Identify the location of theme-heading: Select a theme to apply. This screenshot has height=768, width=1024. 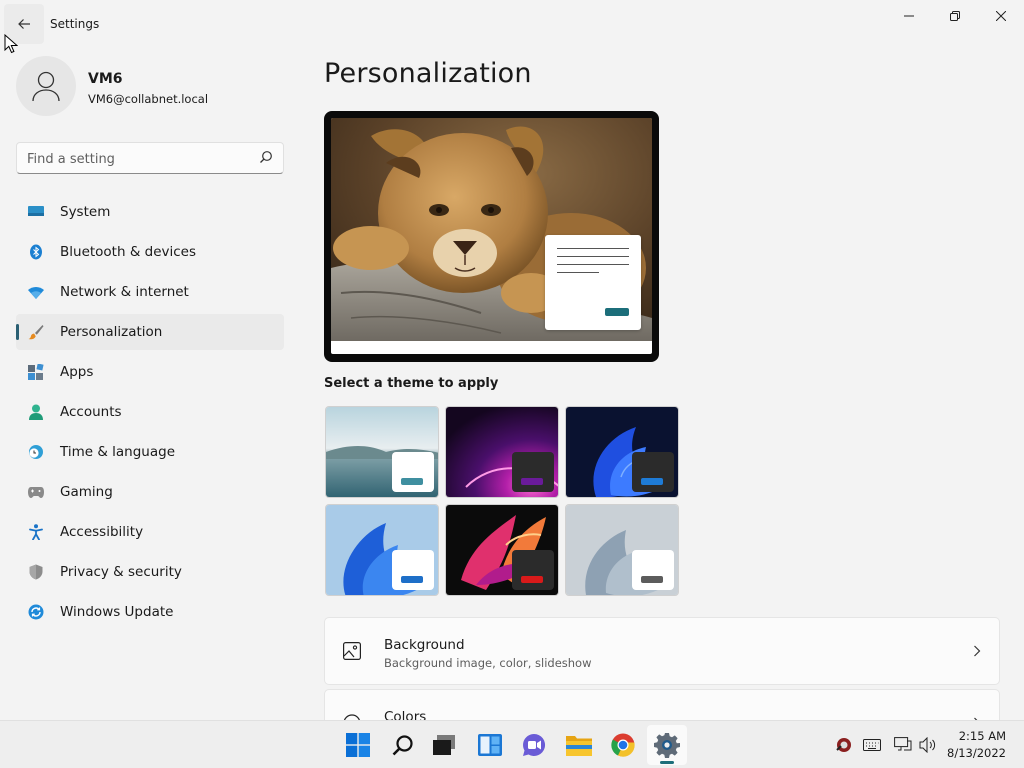
(411, 383).